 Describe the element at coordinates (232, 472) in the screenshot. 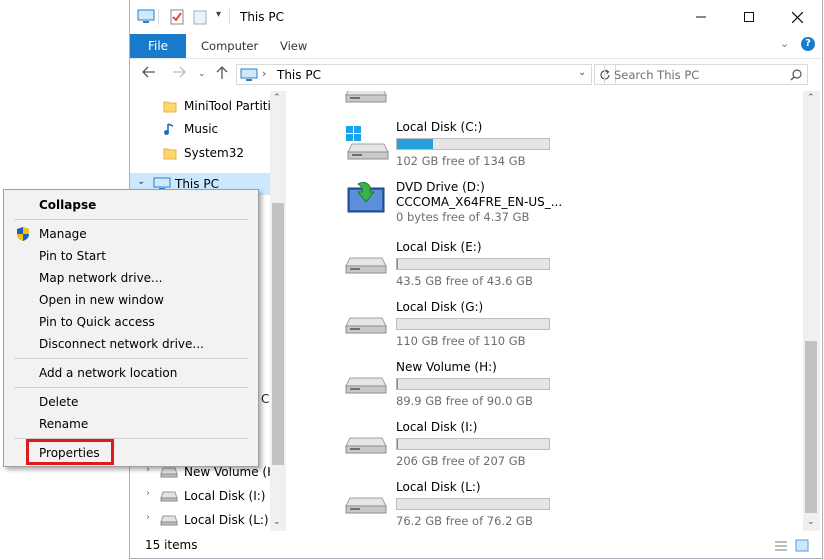

I see `nav-item-label: New Volume (H:` at that location.